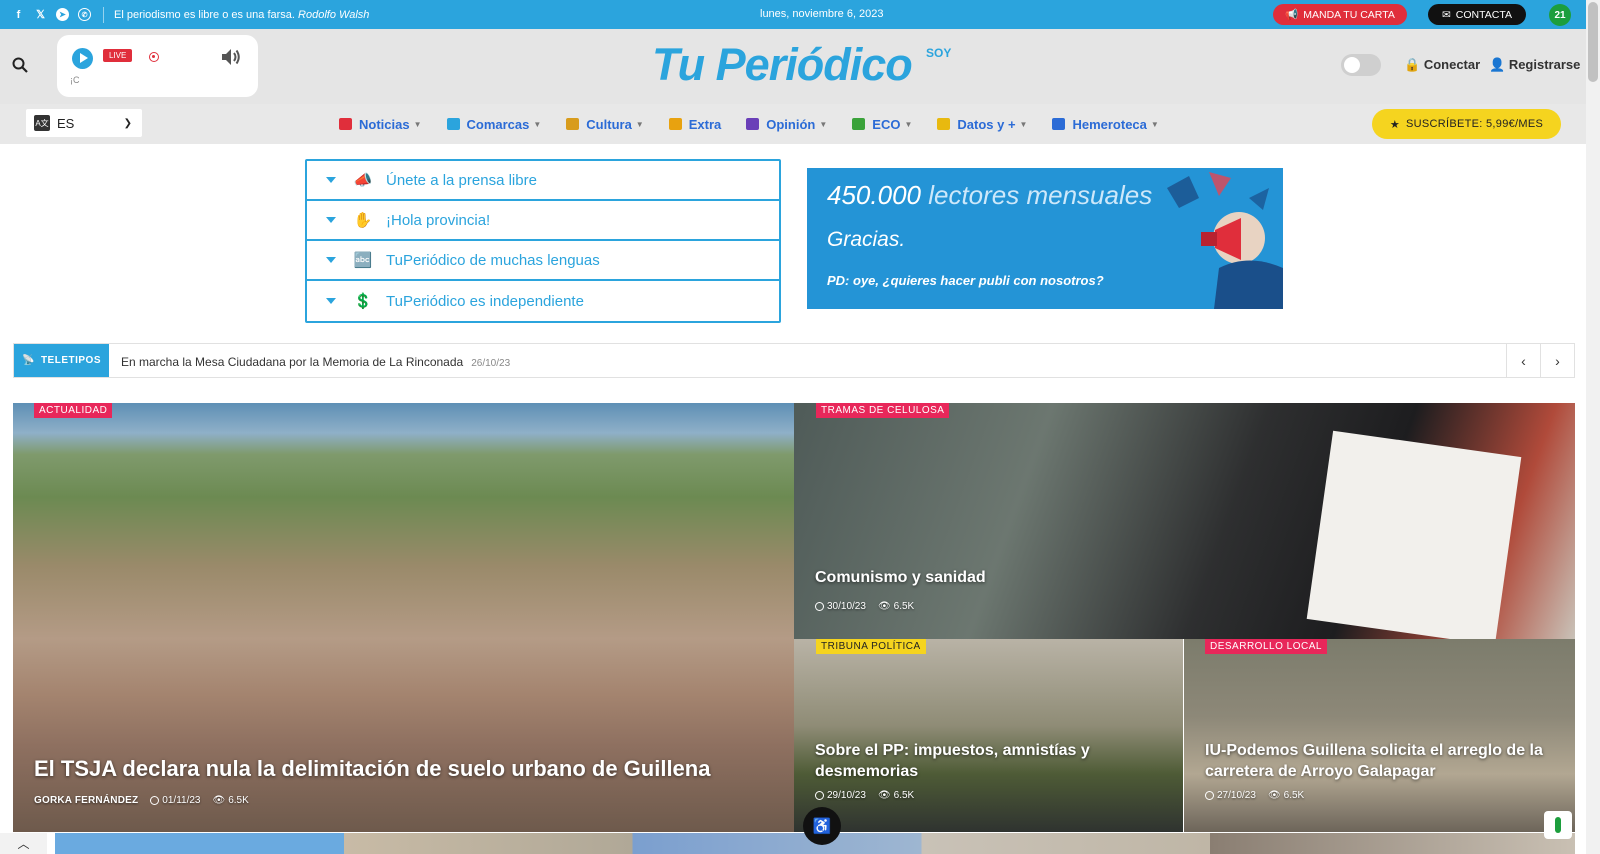  I want to click on facebook-icon: f, so click(18, 14).